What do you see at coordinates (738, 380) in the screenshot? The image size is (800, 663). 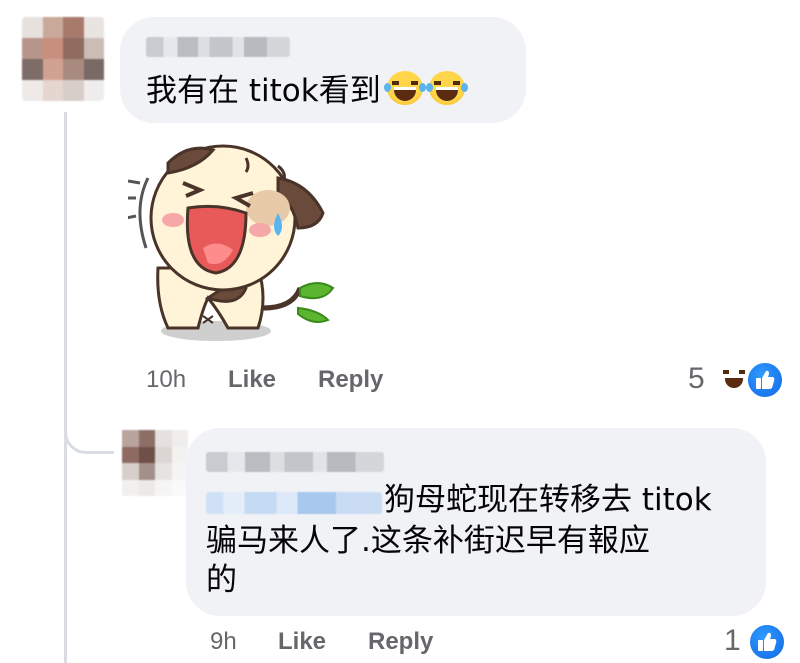 I see `reaction-summary: 5` at bounding box center [738, 380].